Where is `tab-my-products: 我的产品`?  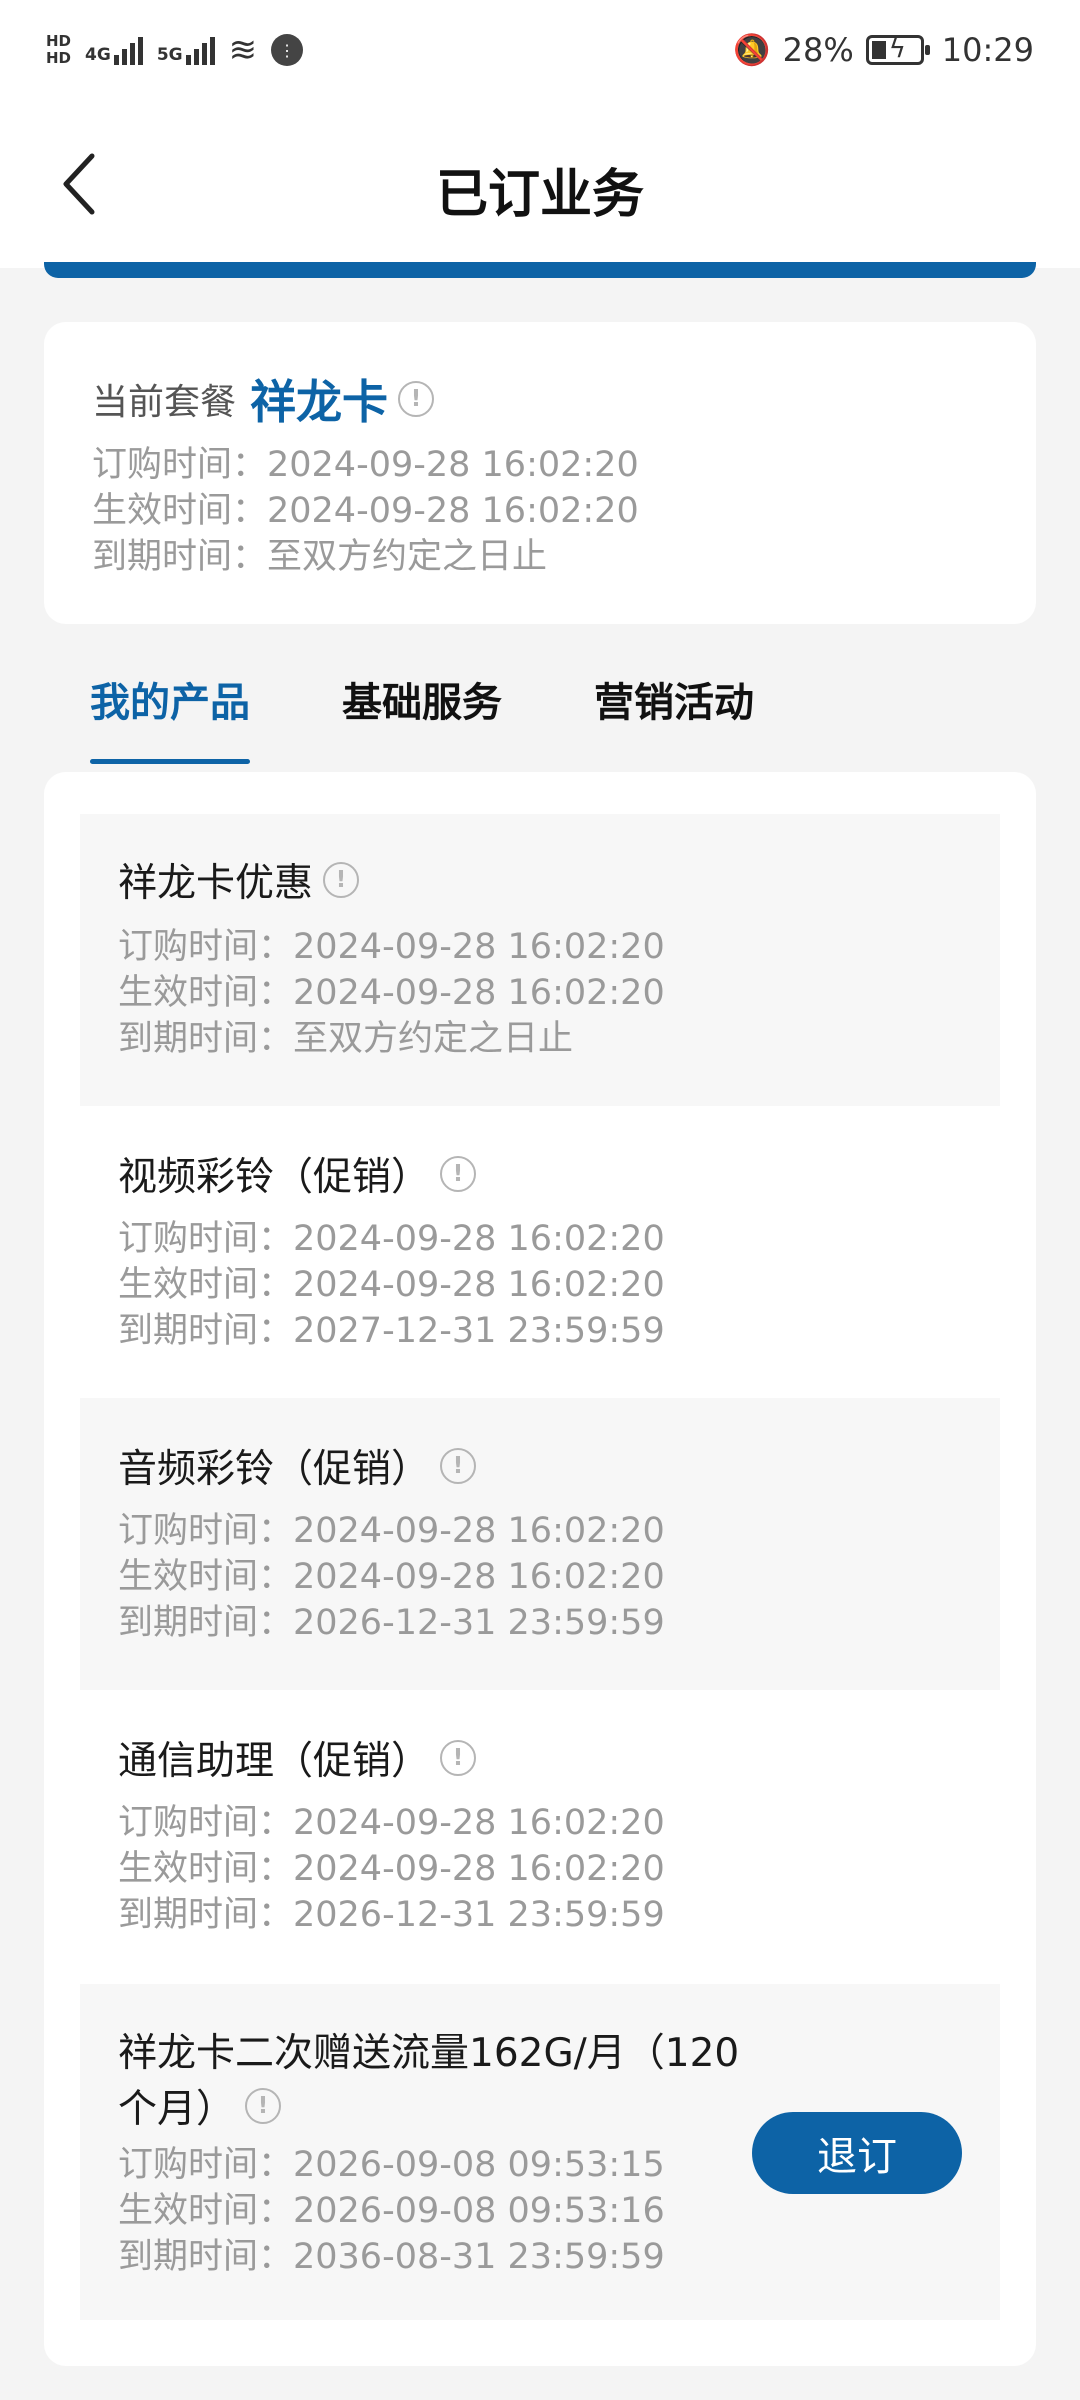
tab-my-products: 我的产品 is located at coordinates (170, 717).